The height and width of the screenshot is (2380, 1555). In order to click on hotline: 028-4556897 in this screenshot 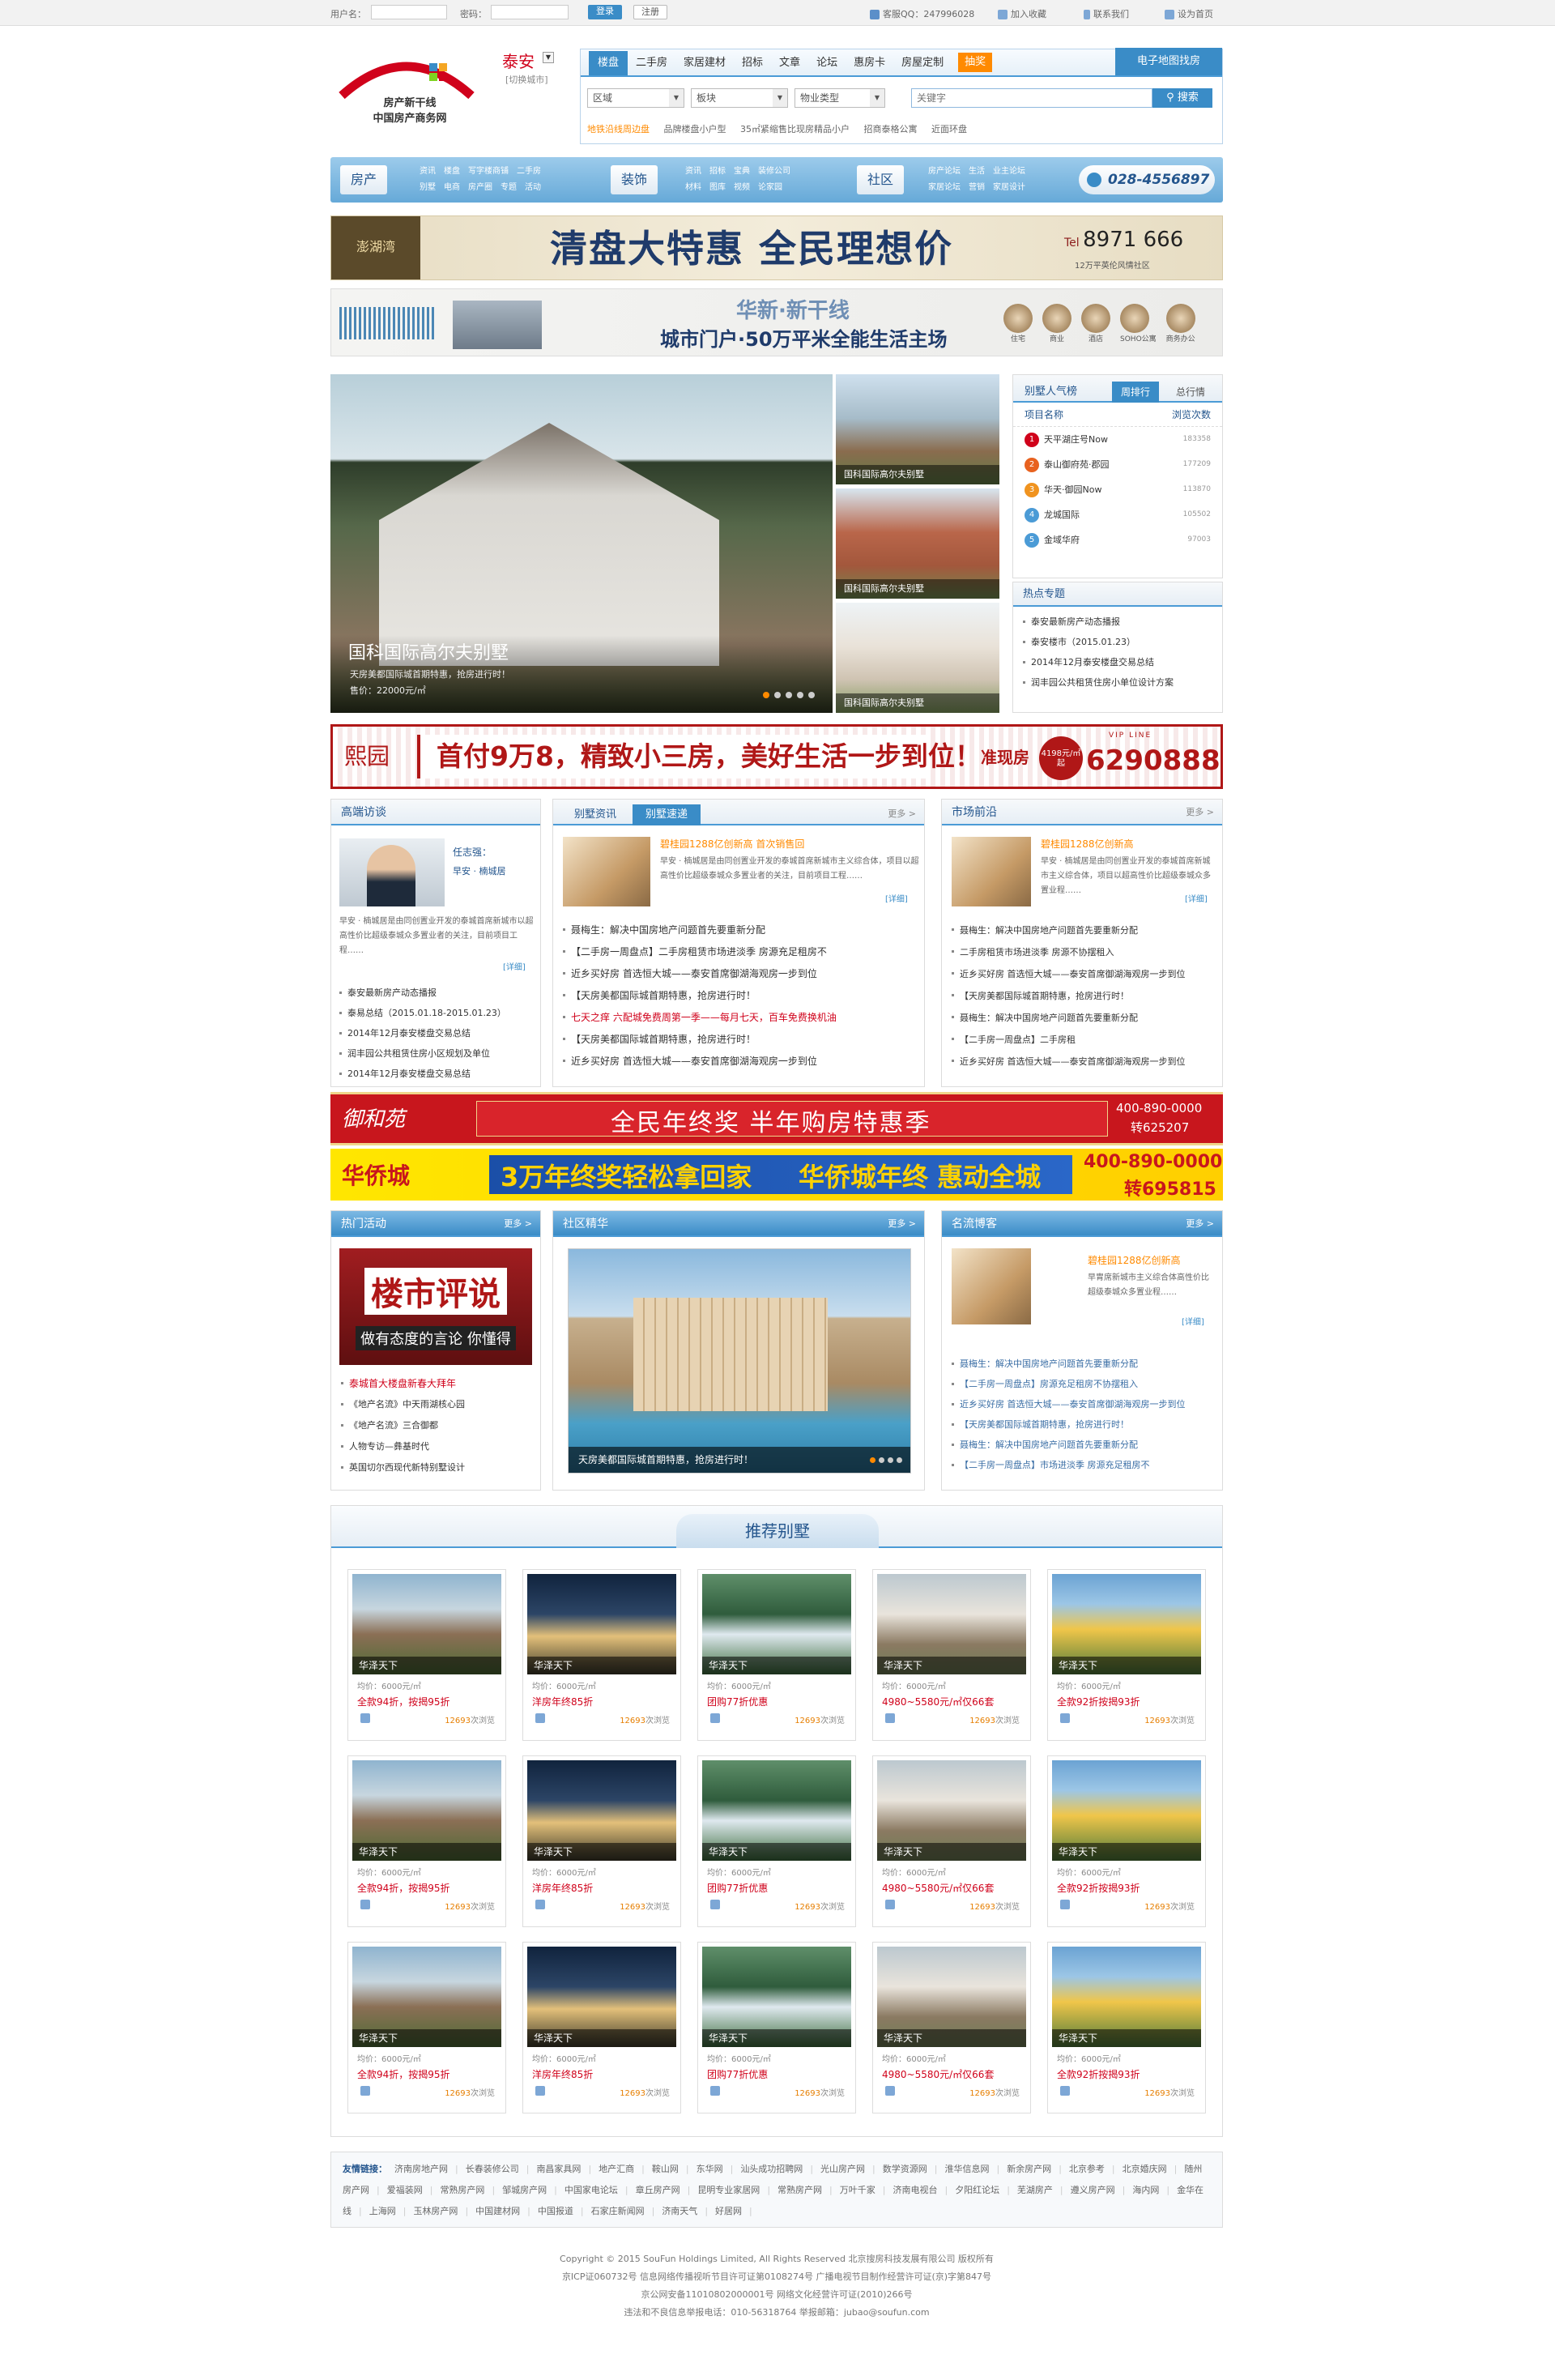, I will do `click(1147, 180)`.